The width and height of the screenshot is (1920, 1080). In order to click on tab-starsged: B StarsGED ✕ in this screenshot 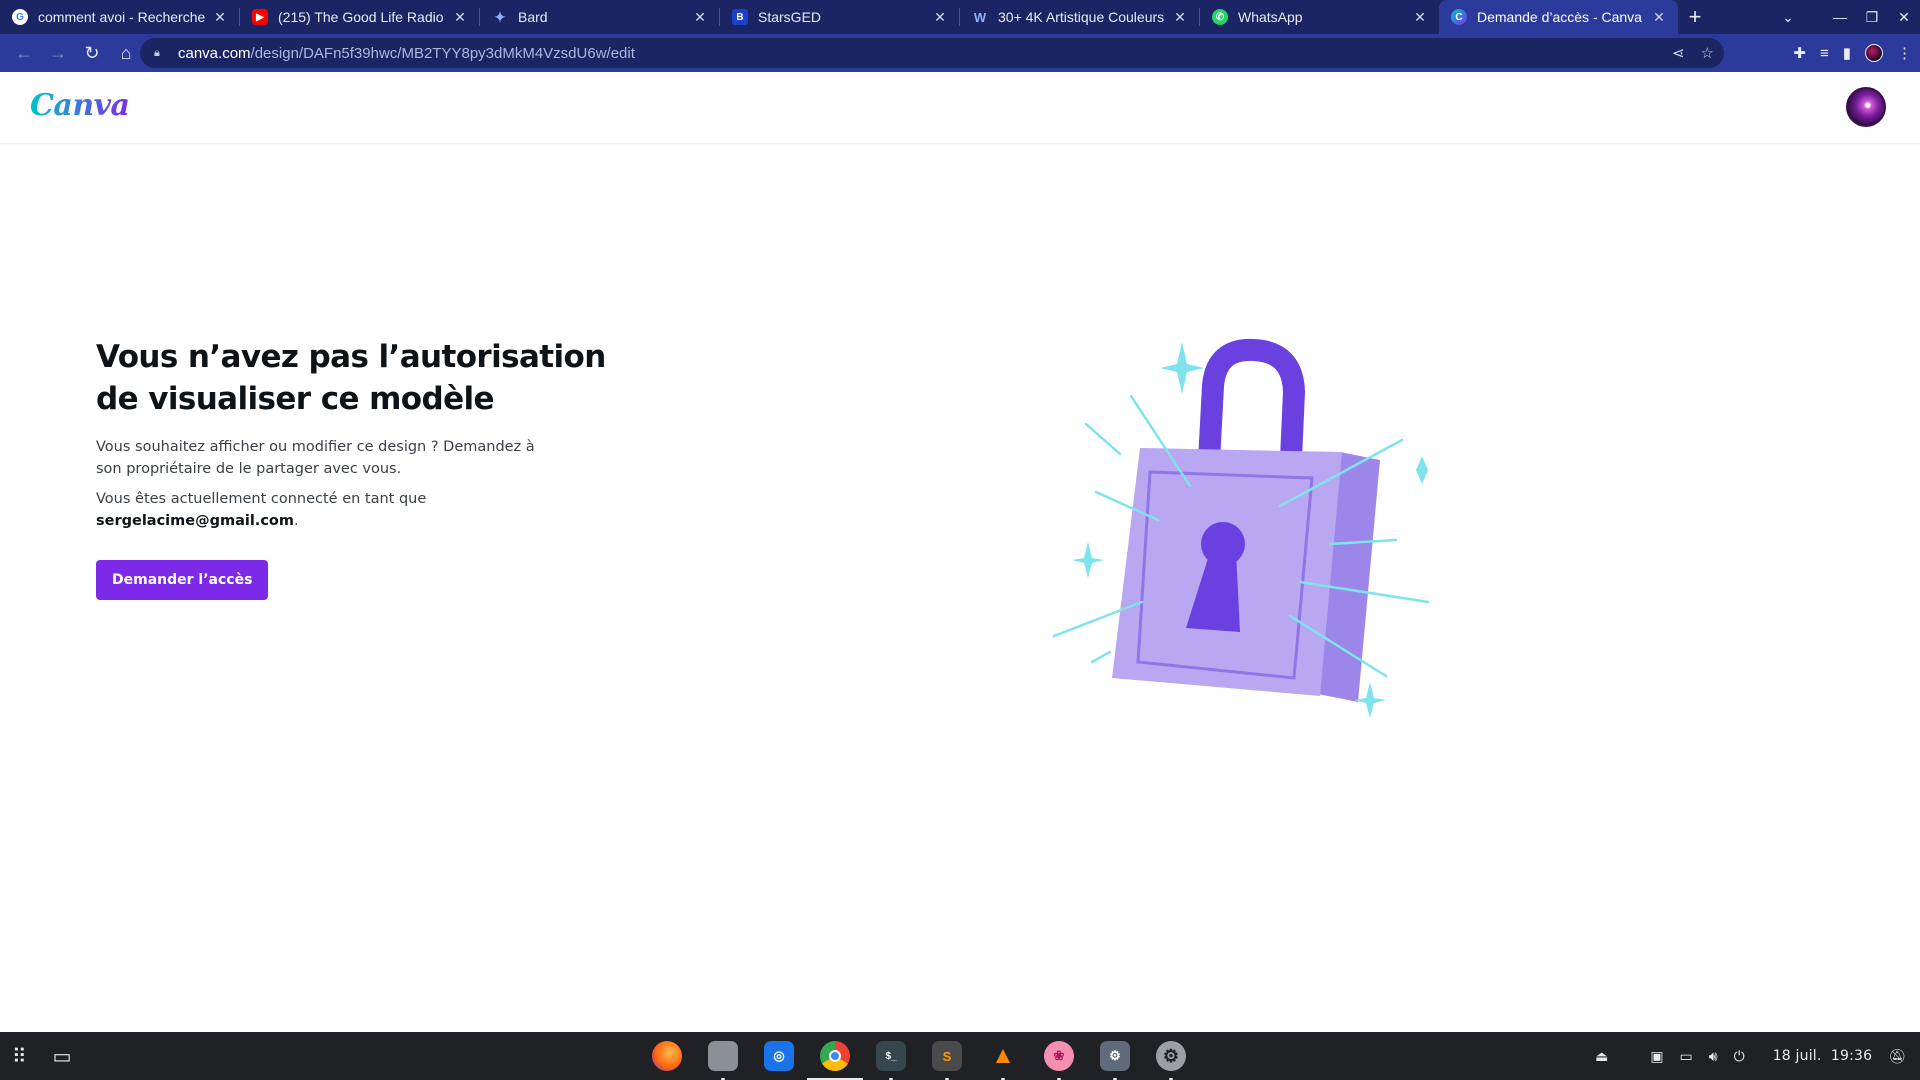, I will do `click(839, 17)`.